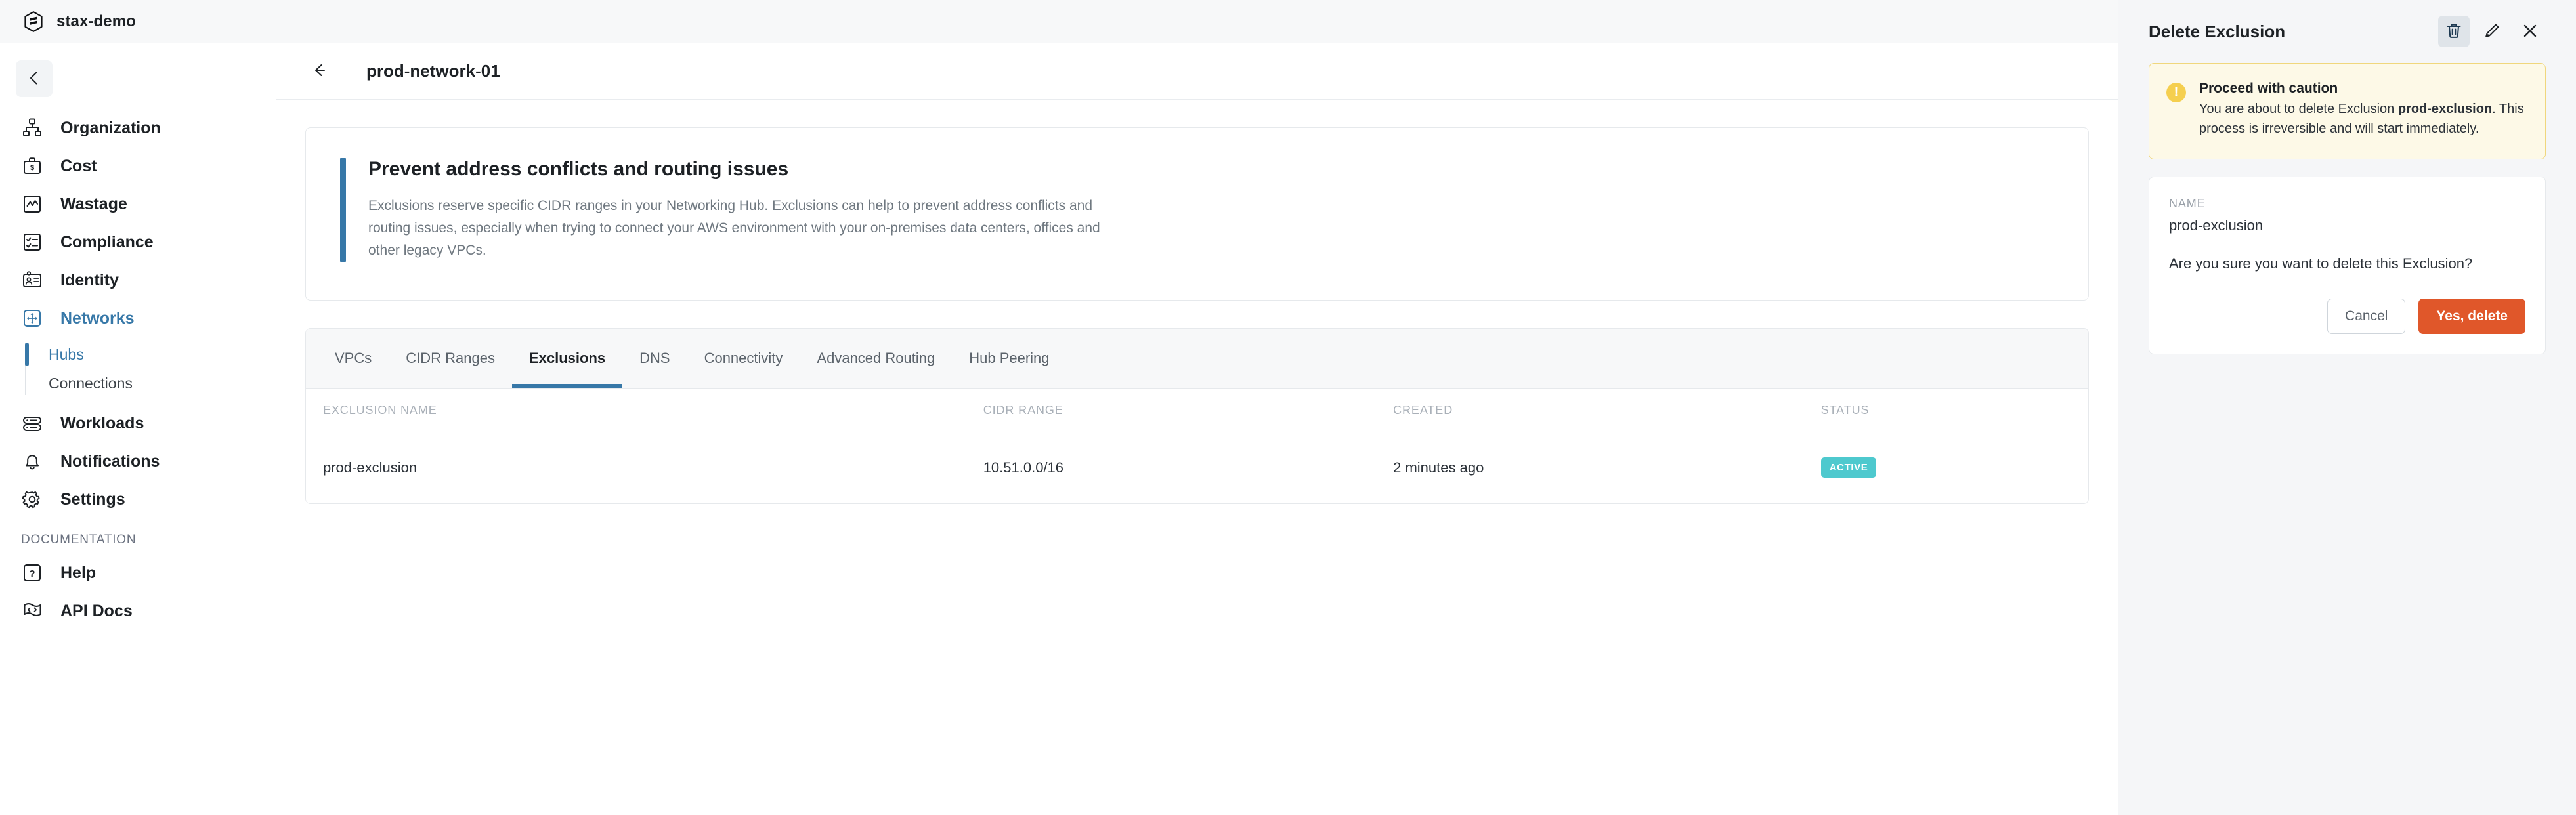 Image resolution: width=2576 pixels, height=815 pixels. What do you see at coordinates (2217, 31) in the screenshot?
I see `panel-title: Delete Exclusion` at bounding box center [2217, 31].